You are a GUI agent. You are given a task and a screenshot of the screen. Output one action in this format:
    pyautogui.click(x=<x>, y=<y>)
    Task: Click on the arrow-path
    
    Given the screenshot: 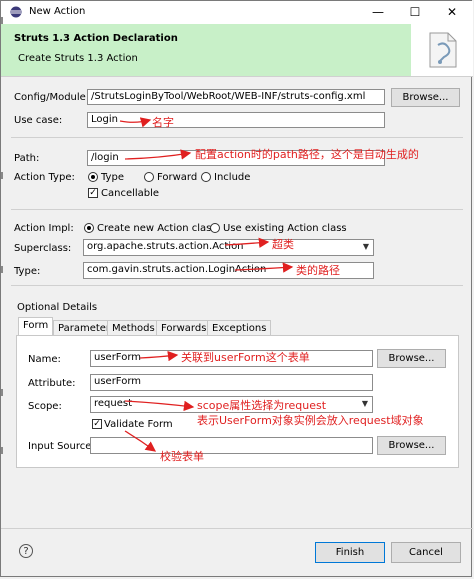 What is the action you would take?
    pyautogui.click(x=158, y=154)
    